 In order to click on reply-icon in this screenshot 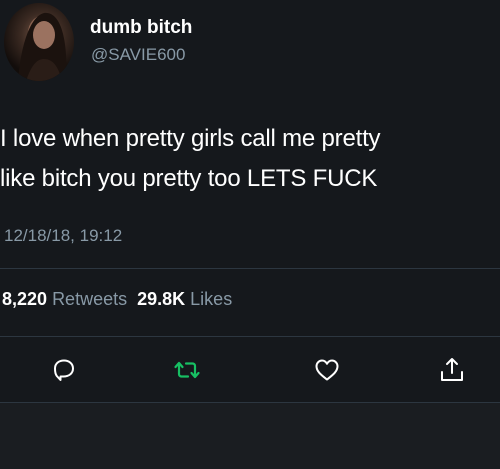, I will do `click(64, 370)`.